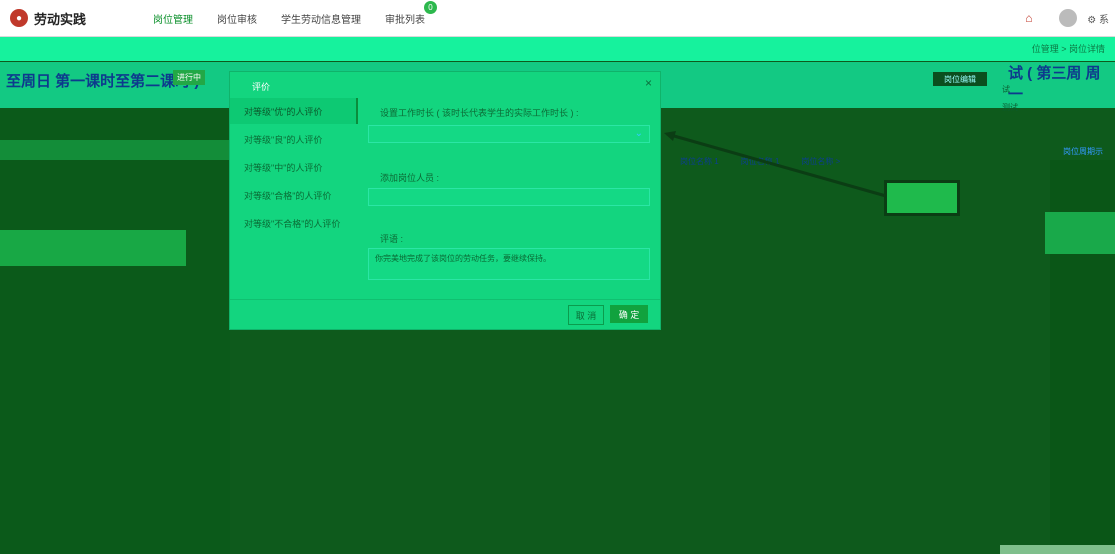 The height and width of the screenshot is (554, 1115). I want to click on grade-item-excellent: 对等级"优"的人评价, so click(294, 111).